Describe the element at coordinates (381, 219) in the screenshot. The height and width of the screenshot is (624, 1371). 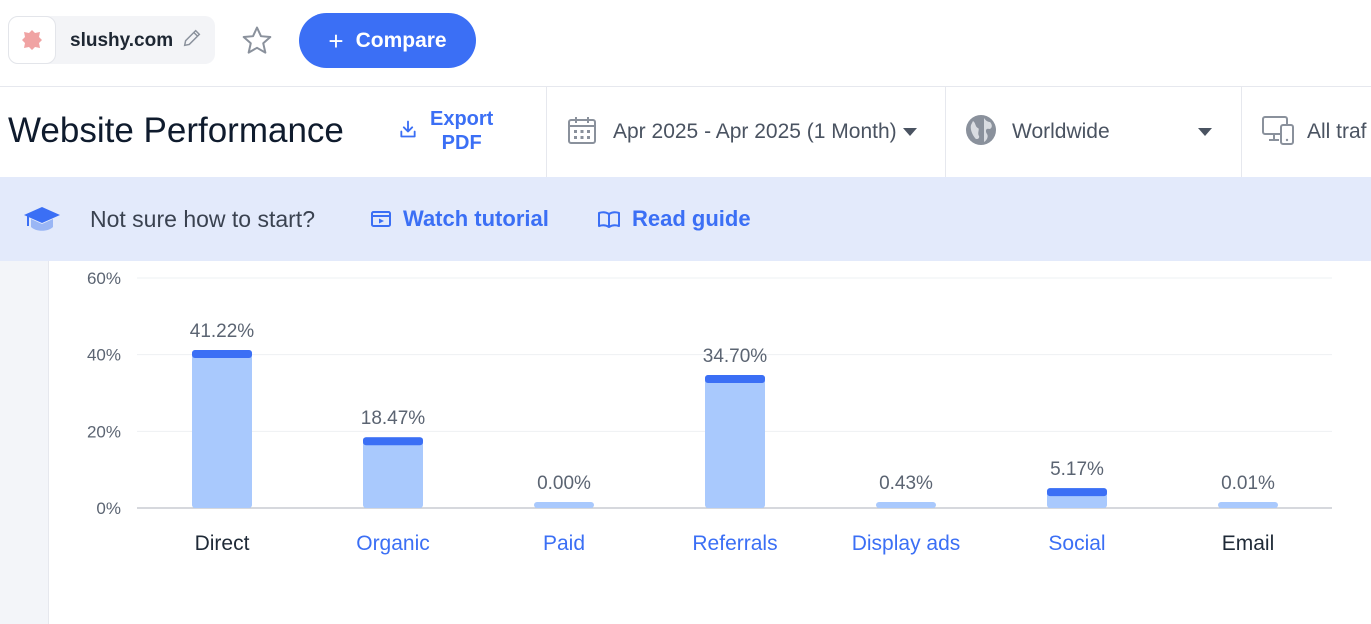
I see `video-icon` at that location.